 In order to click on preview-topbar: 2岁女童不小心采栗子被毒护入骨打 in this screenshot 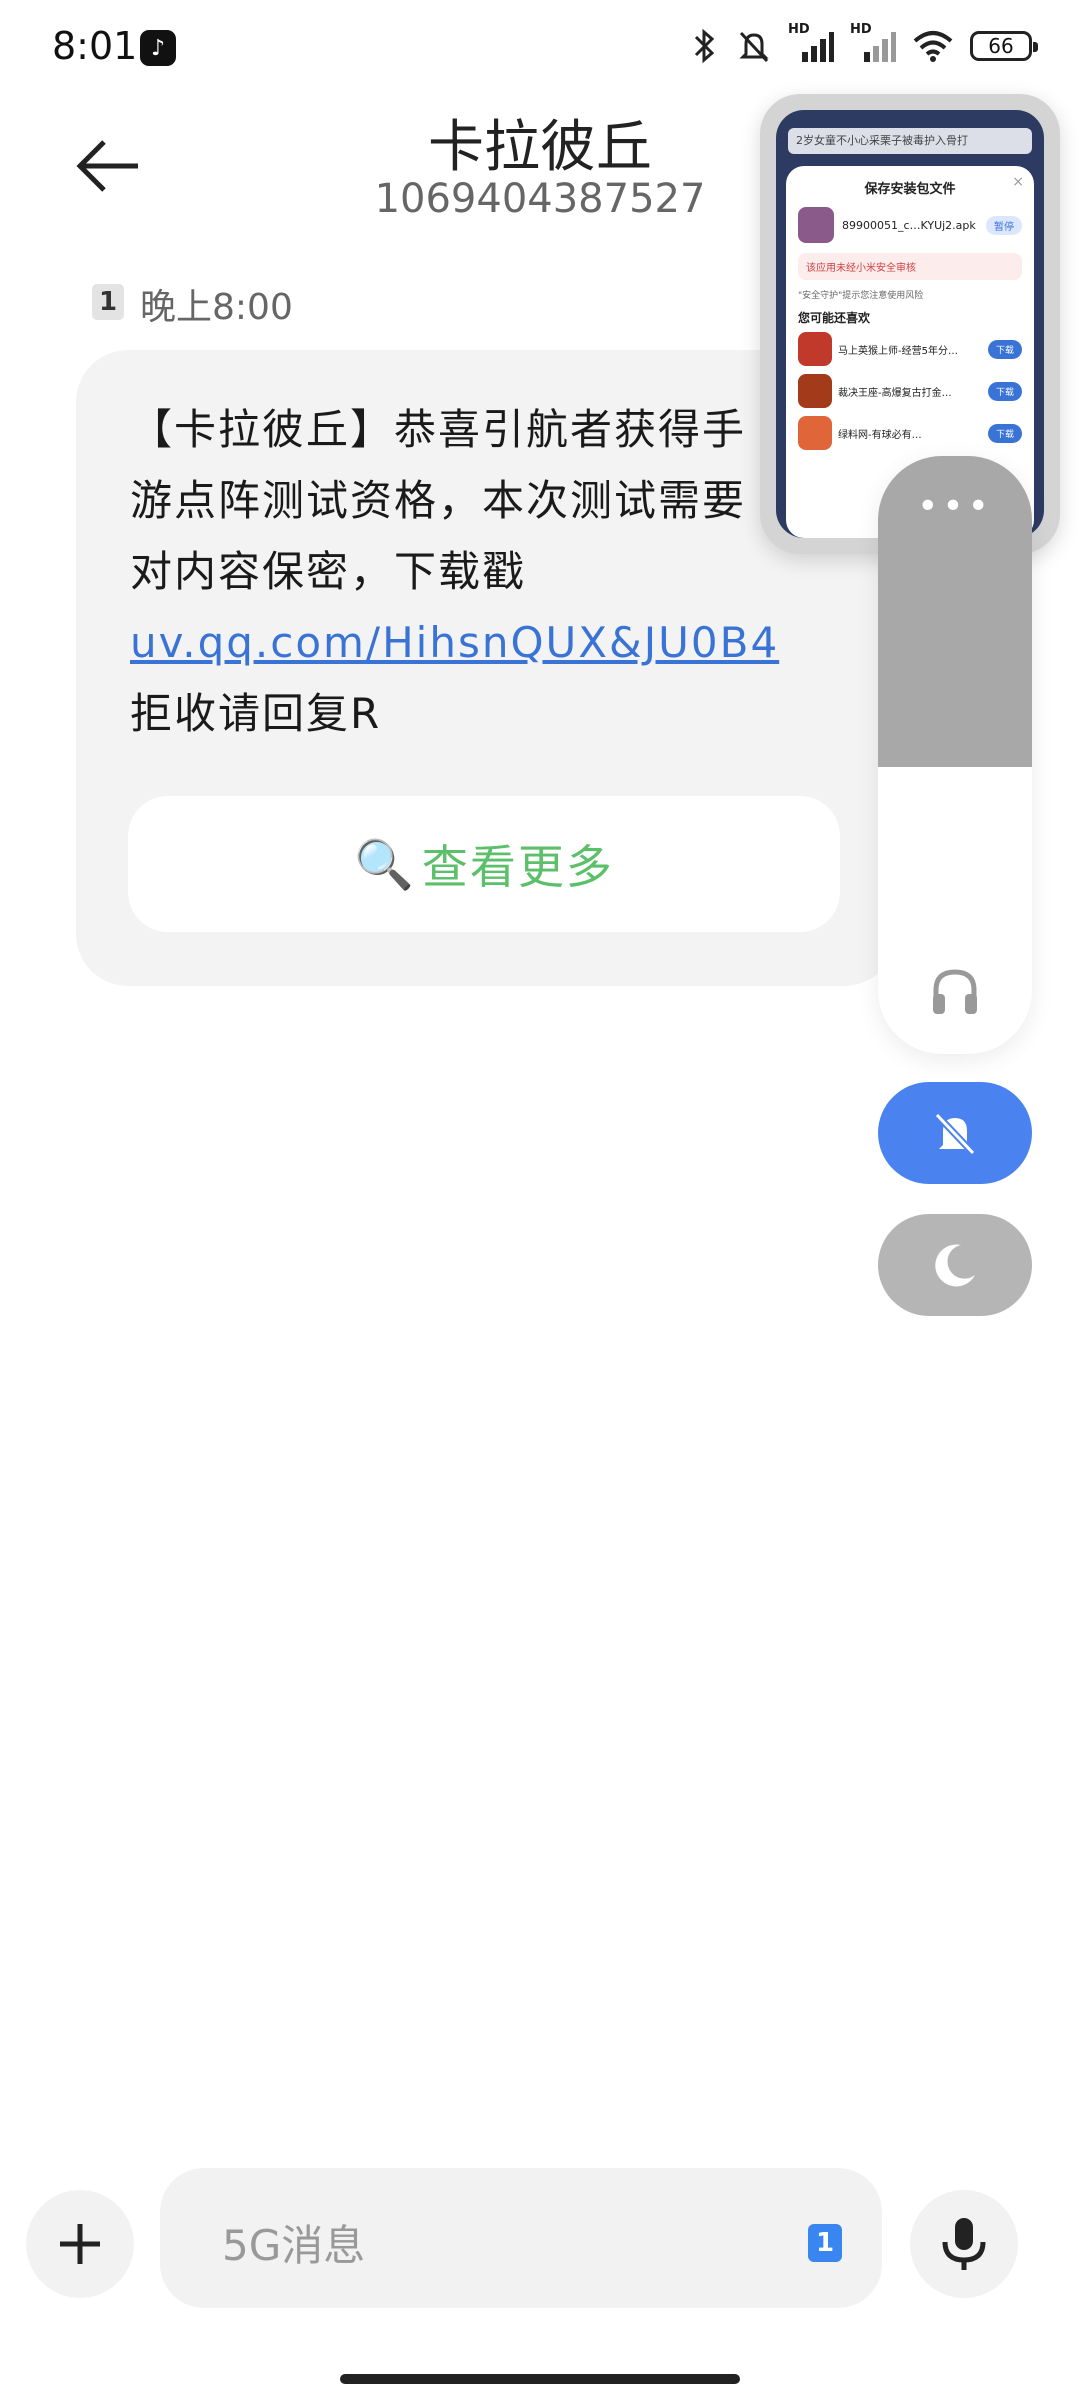, I will do `click(910, 141)`.